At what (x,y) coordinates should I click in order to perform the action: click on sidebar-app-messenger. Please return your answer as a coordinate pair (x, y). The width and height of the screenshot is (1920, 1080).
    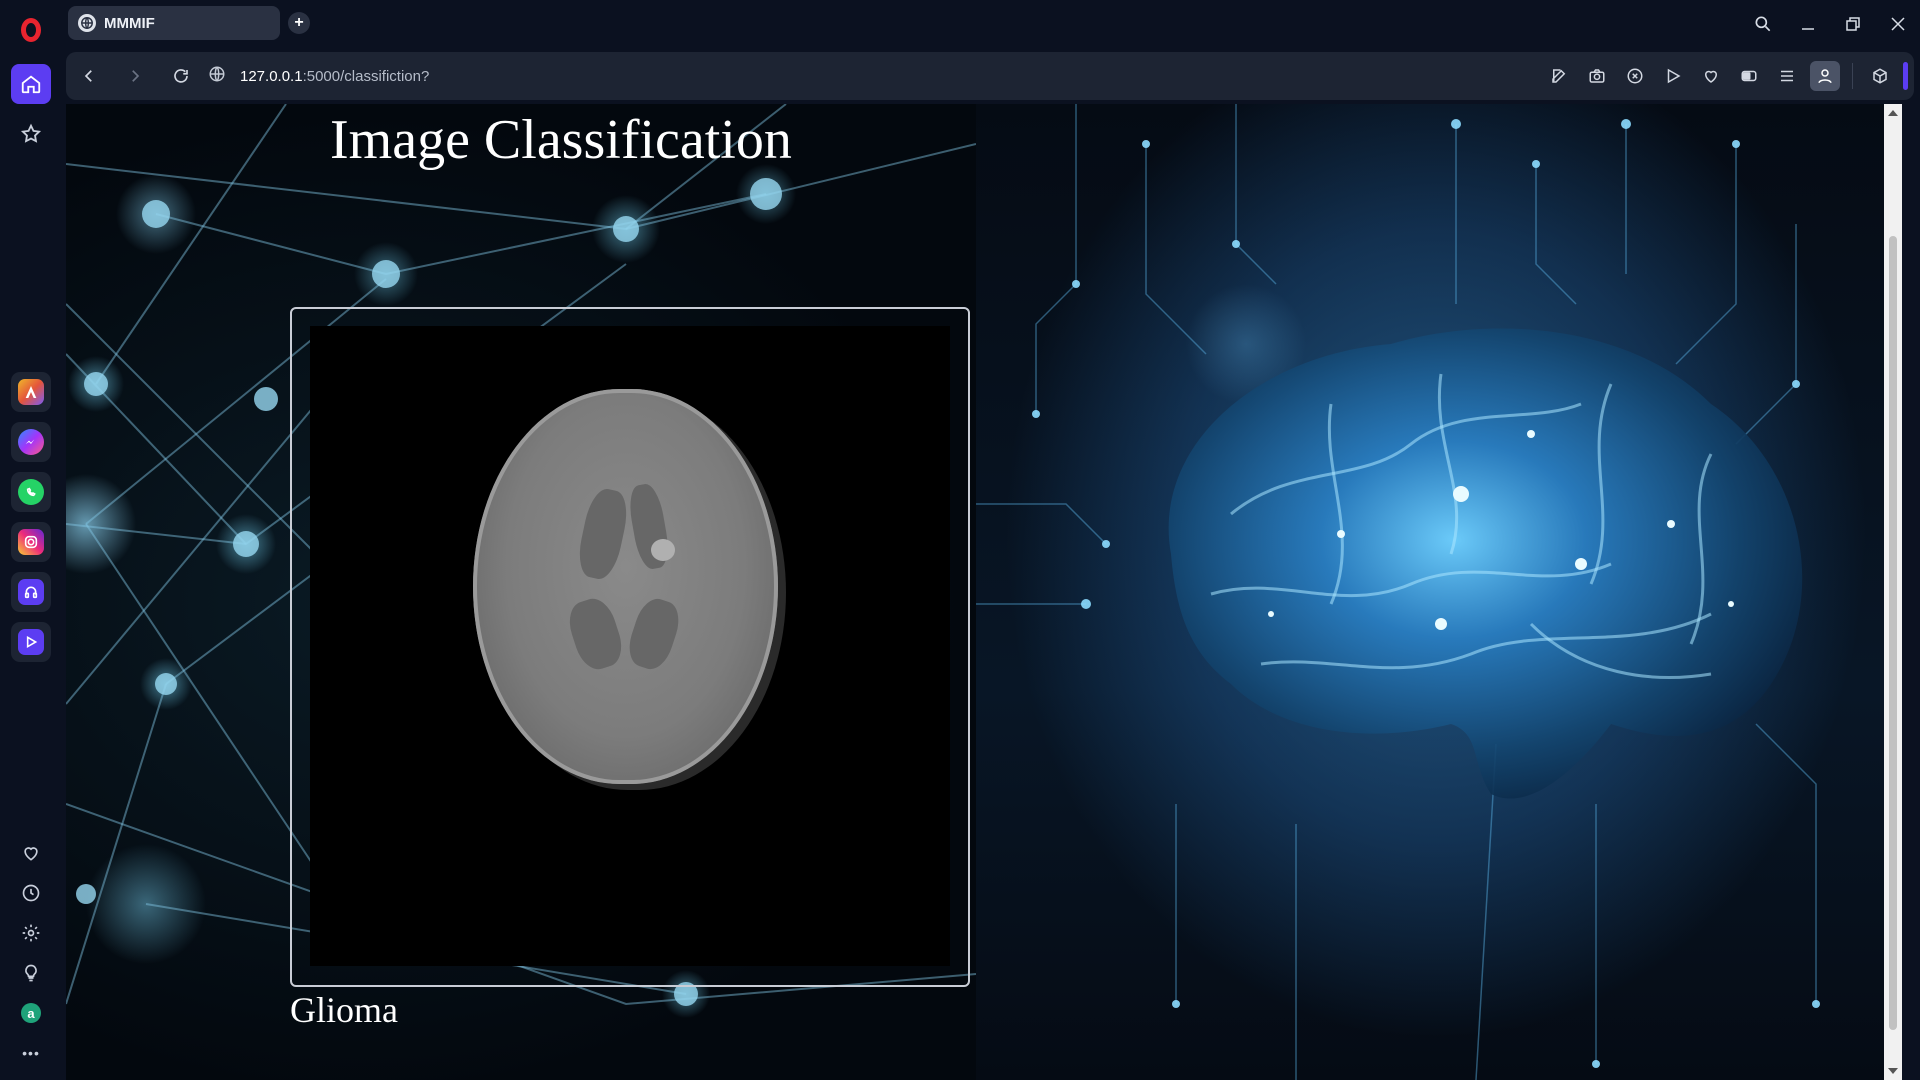
    Looking at the image, I should click on (31, 442).